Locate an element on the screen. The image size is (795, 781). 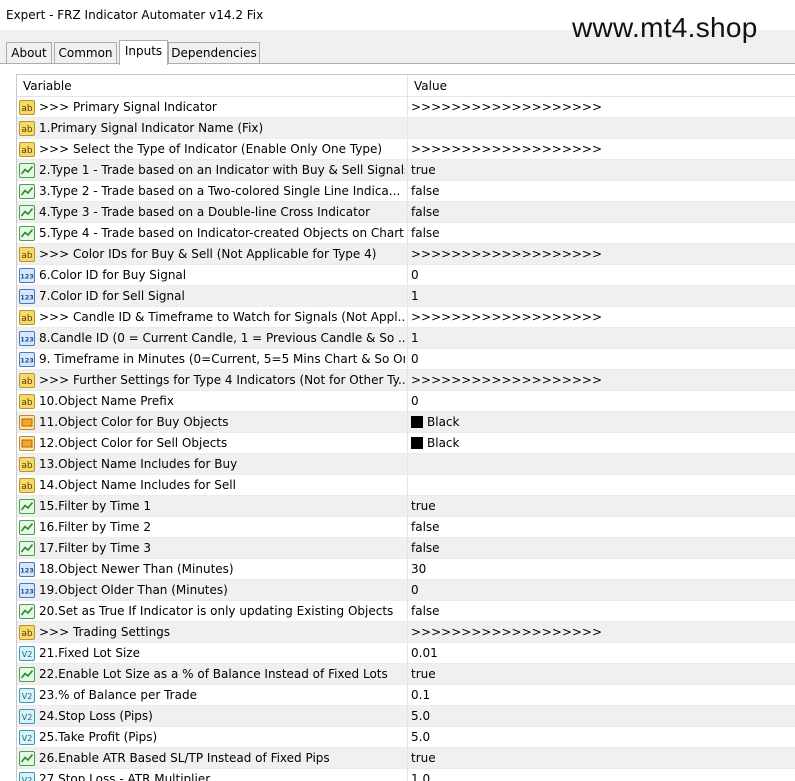
variable-value: 0.1 is located at coordinates (420, 695).